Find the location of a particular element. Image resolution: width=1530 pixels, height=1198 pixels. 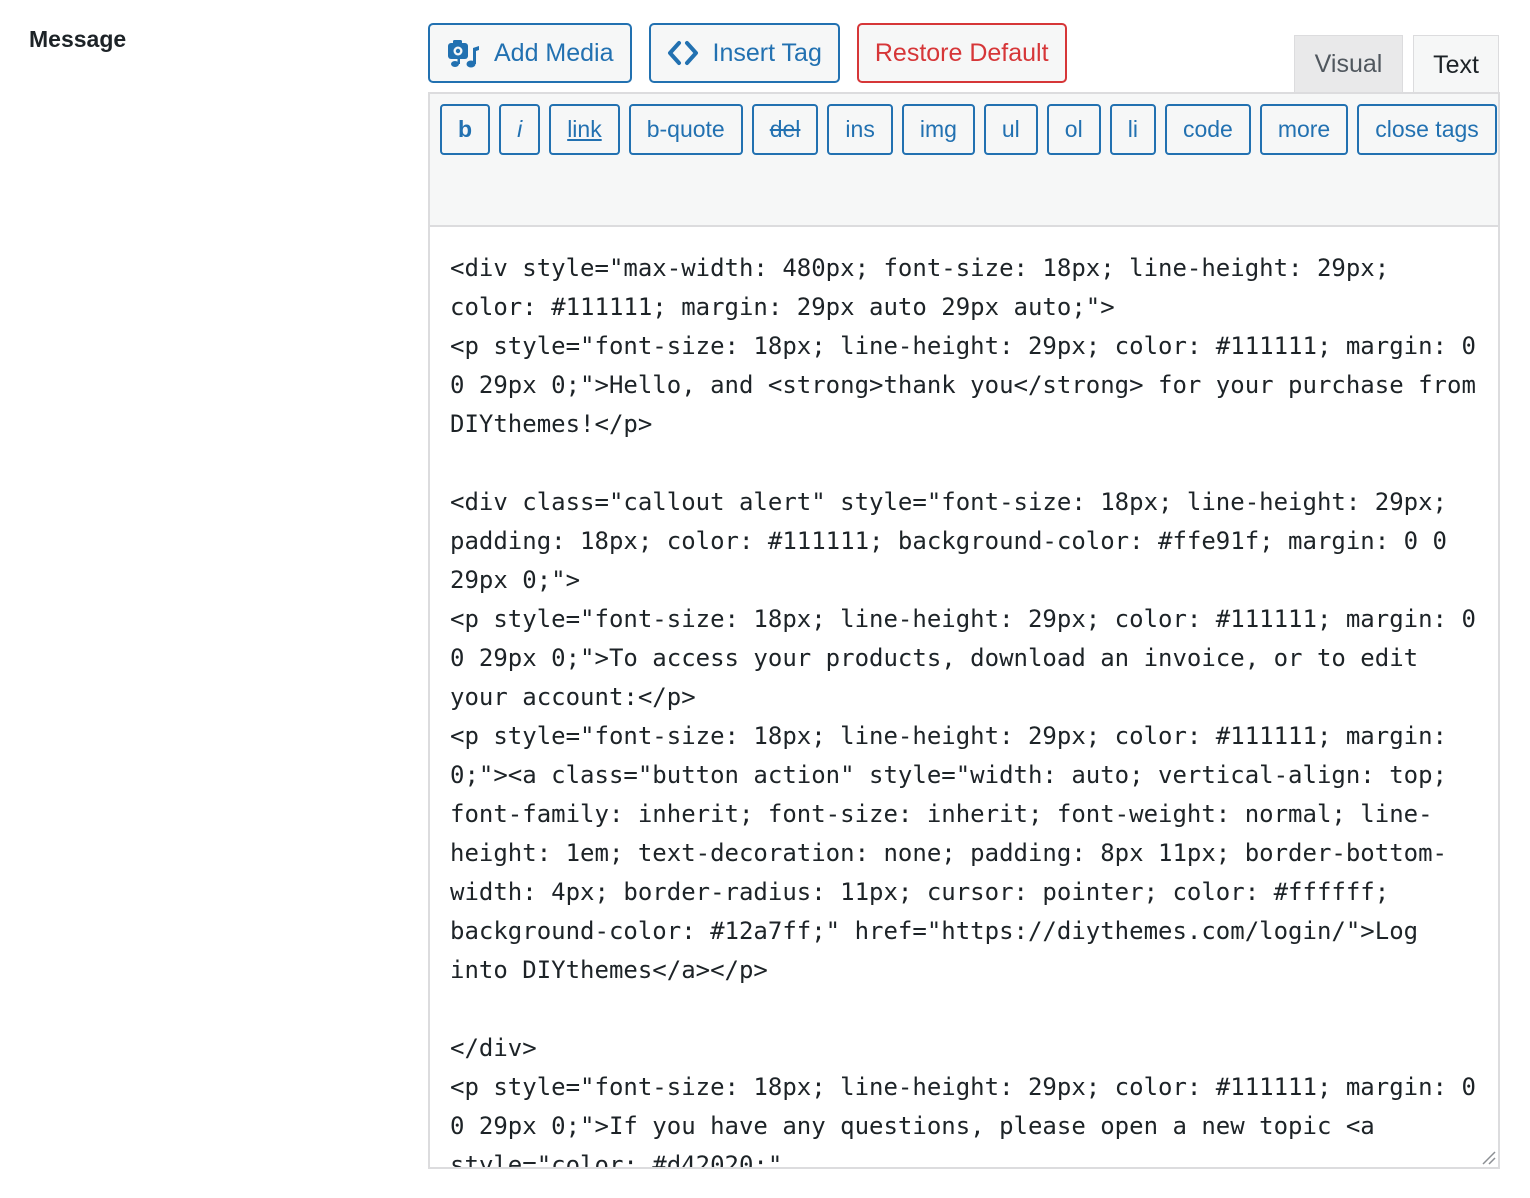

restore-default-label: Restore Default is located at coordinates (961, 52).